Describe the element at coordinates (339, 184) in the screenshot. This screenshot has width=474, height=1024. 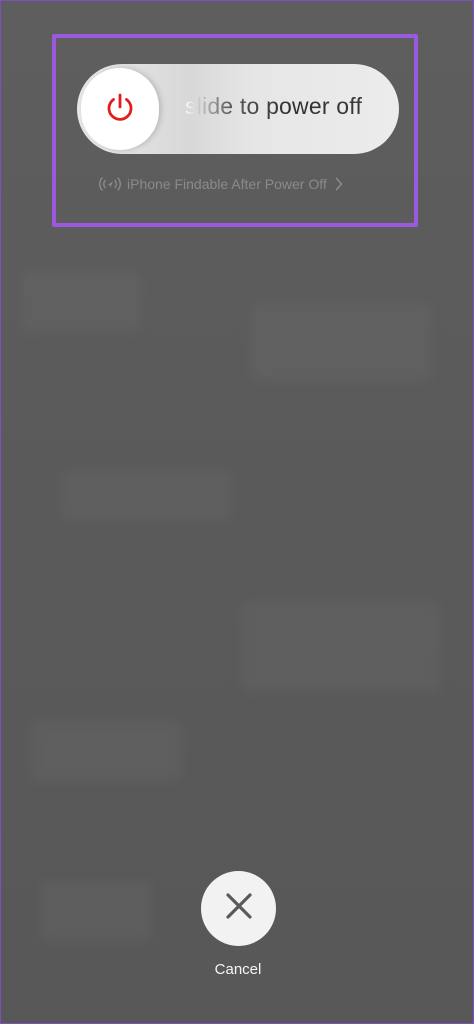
I see `chevron-right-icon` at that location.